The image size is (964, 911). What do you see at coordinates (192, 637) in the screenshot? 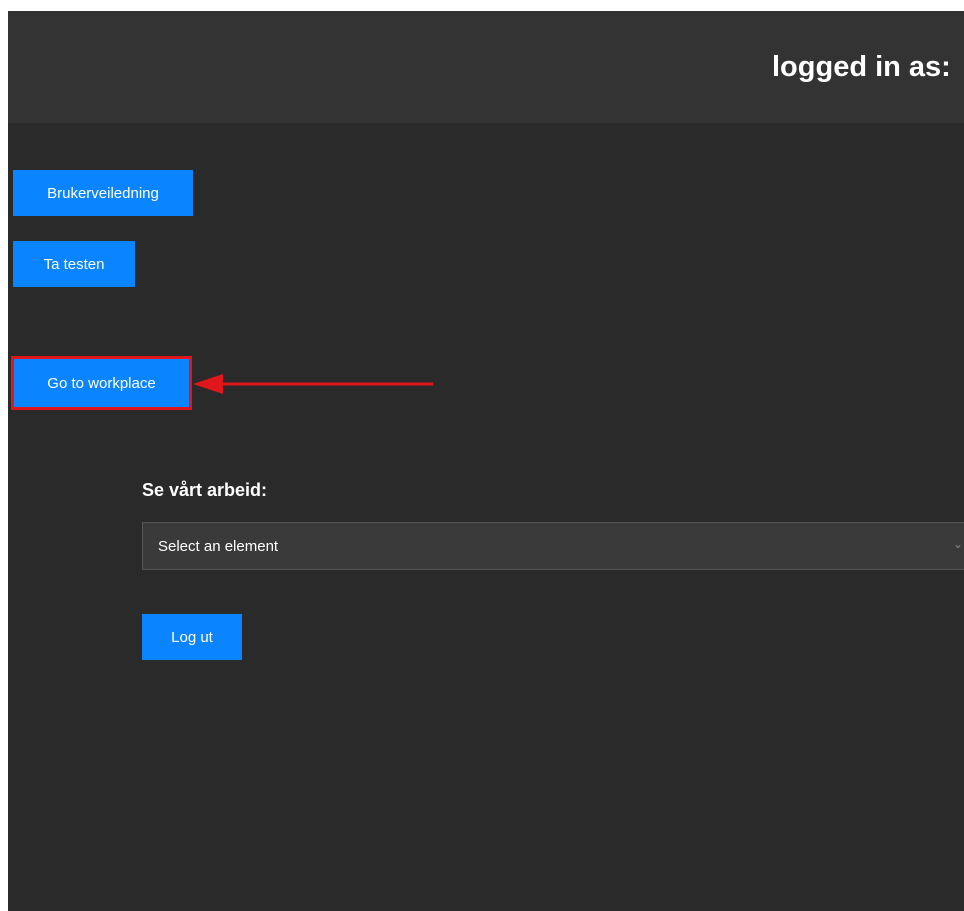
I see `log-out-button: Log ut` at bounding box center [192, 637].